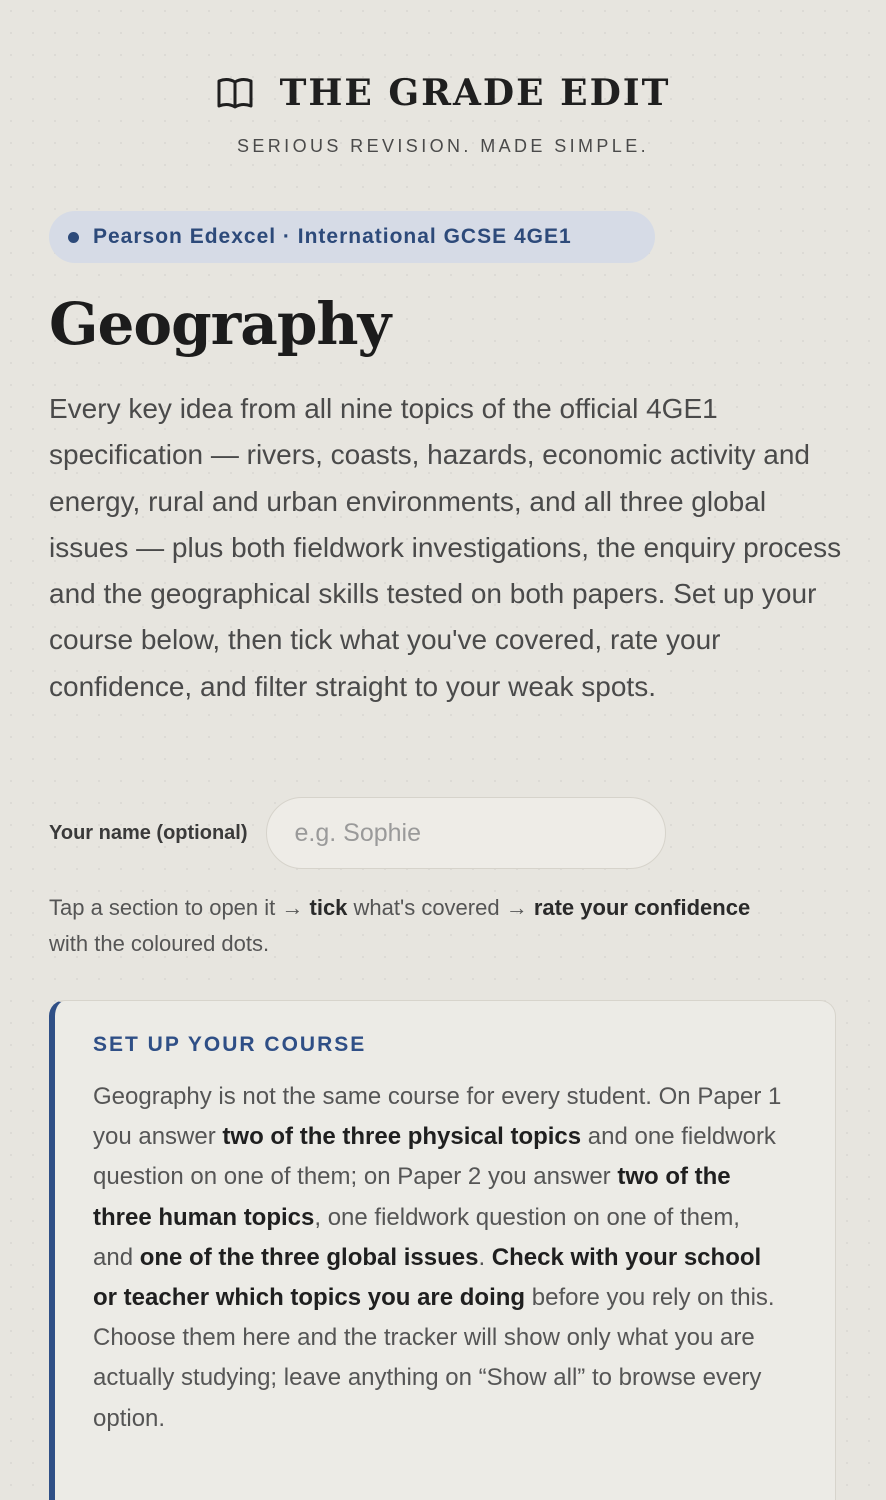 This screenshot has height=1500, width=886. What do you see at coordinates (485, 1257) in the screenshot?
I see `card-text: .` at bounding box center [485, 1257].